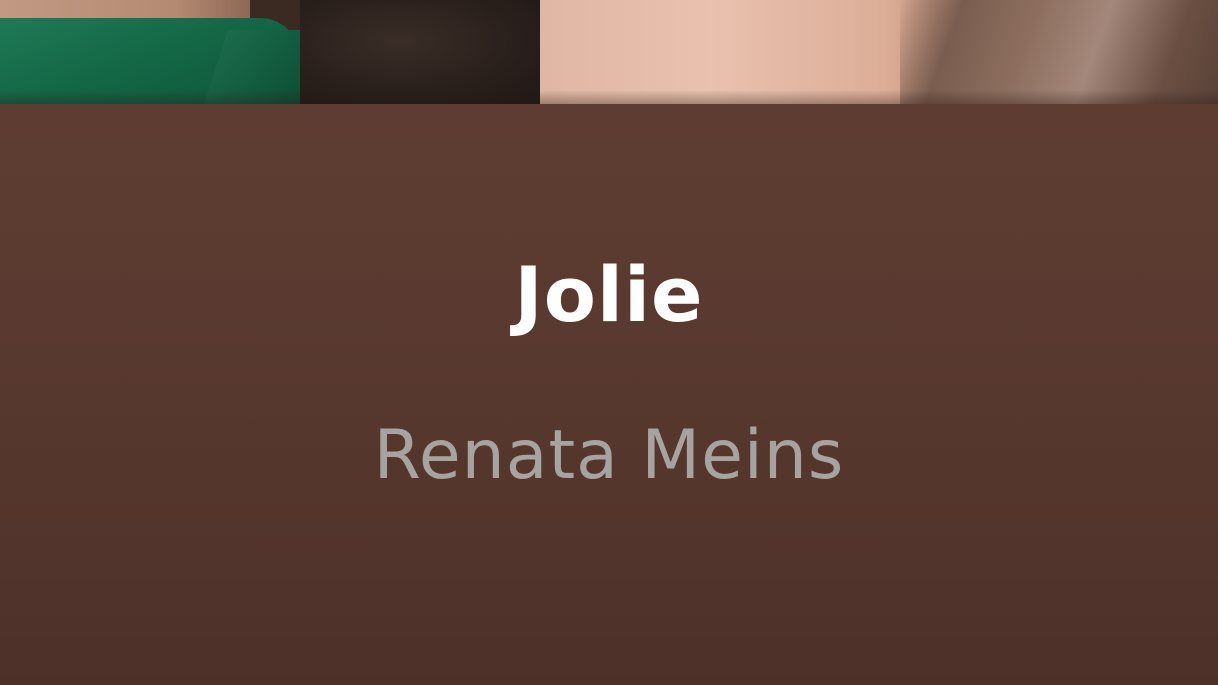 The height and width of the screenshot is (685, 1218). Describe the element at coordinates (609, 97) in the screenshot. I see `cover-art-shadow` at that location.